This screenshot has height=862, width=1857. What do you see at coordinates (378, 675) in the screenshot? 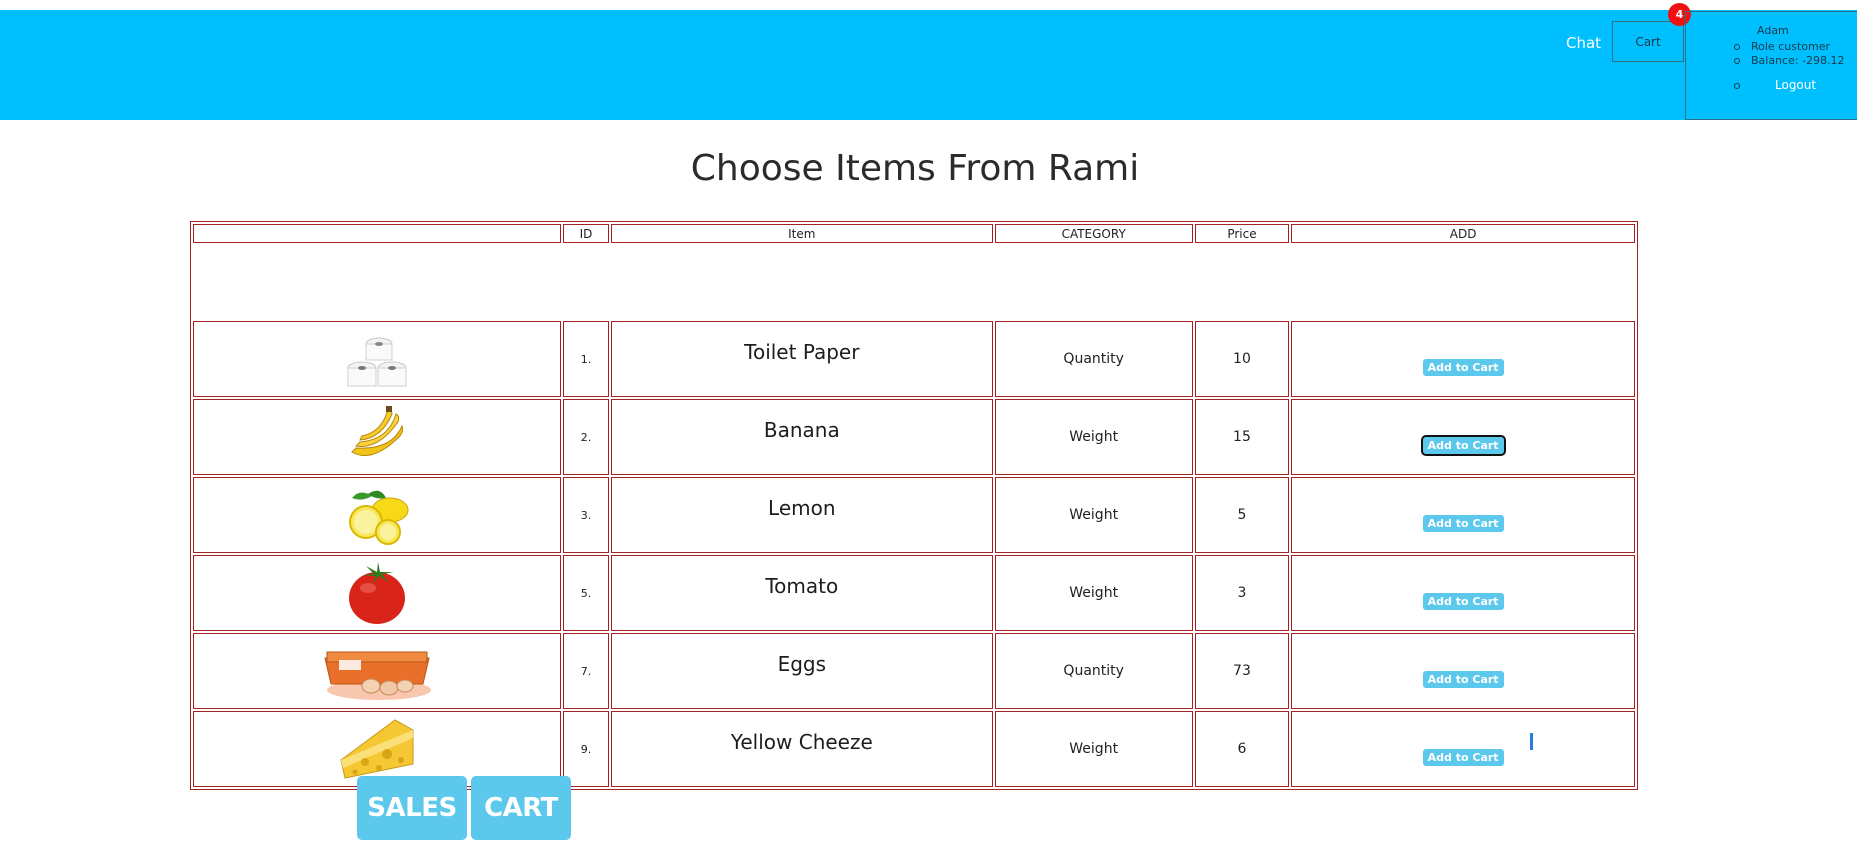
I see `eggs-icon` at bounding box center [378, 675].